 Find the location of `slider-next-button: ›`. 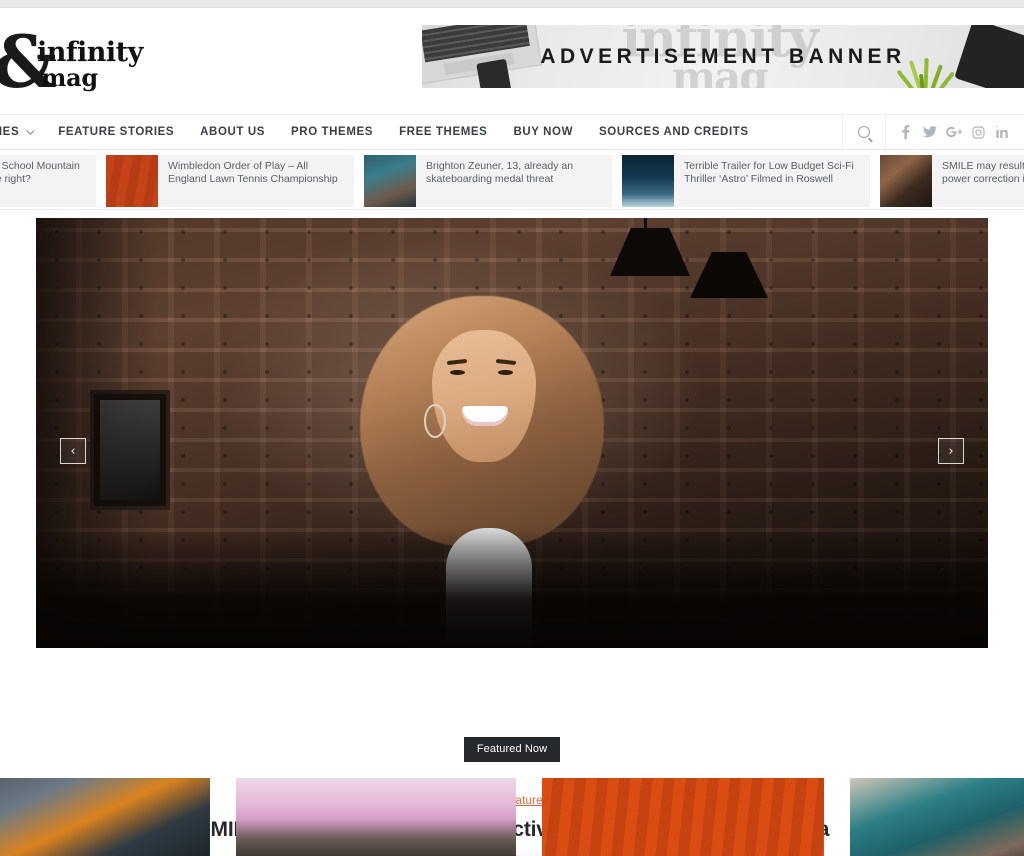

slider-next-button: › is located at coordinates (951, 451).